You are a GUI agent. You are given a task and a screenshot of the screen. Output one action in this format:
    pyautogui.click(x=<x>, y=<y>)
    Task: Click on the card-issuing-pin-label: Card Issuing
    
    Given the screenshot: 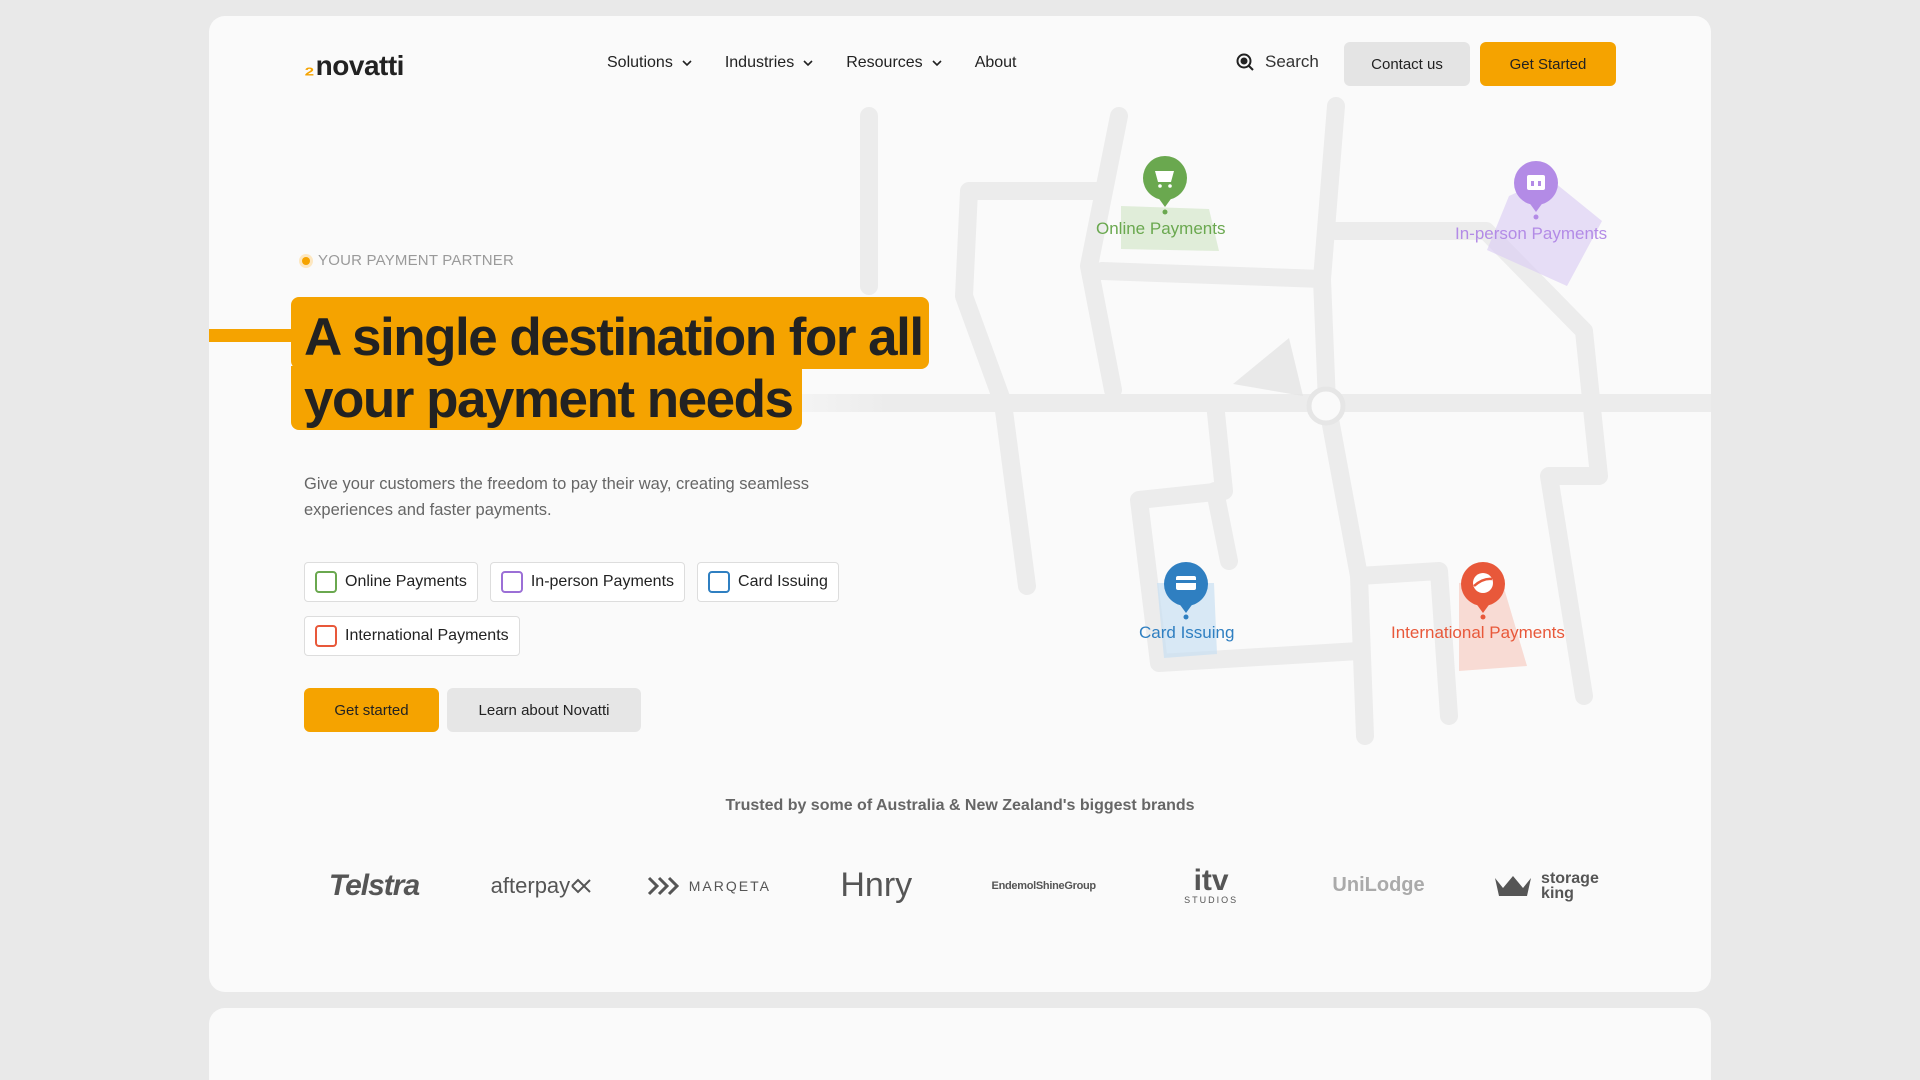 What is the action you would take?
    pyautogui.click(x=1187, y=632)
    